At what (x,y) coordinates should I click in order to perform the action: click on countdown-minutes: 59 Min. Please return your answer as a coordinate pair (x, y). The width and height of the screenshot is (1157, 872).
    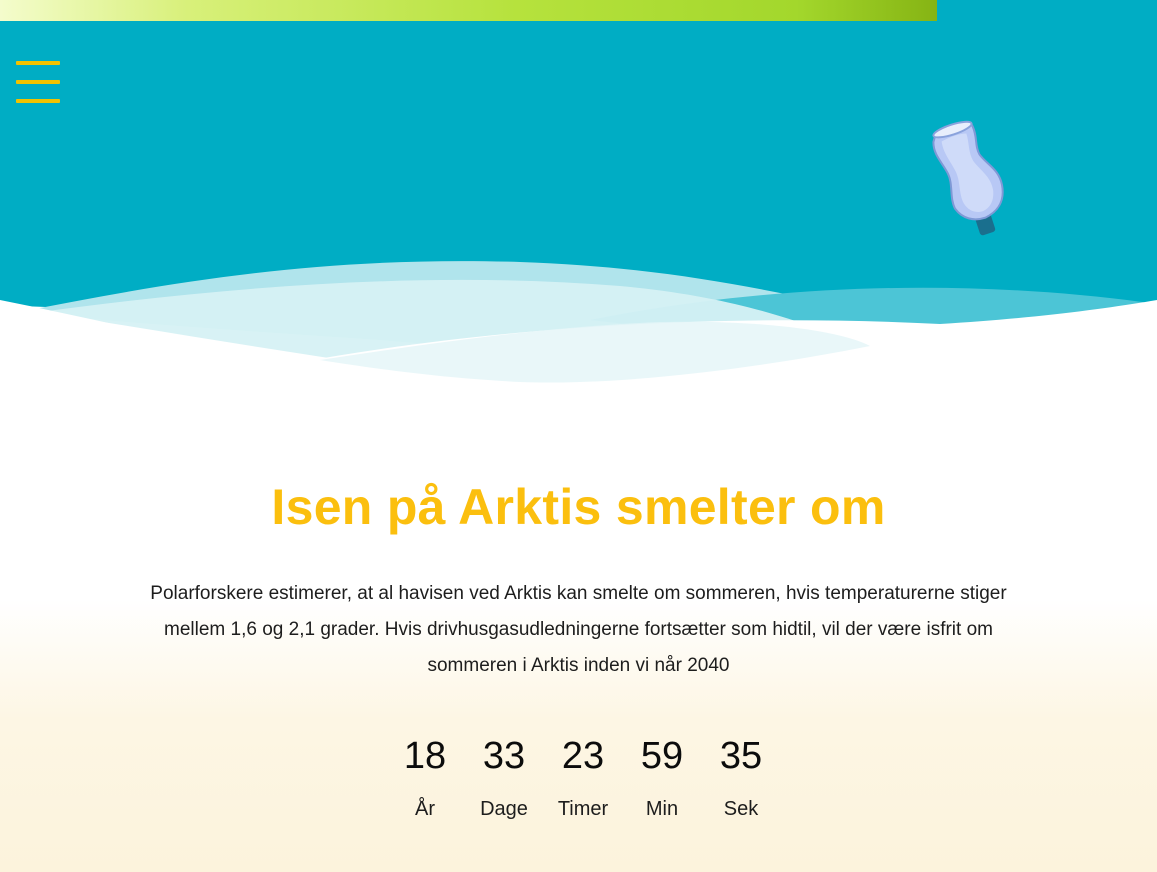
    Looking at the image, I should click on (662, 776).